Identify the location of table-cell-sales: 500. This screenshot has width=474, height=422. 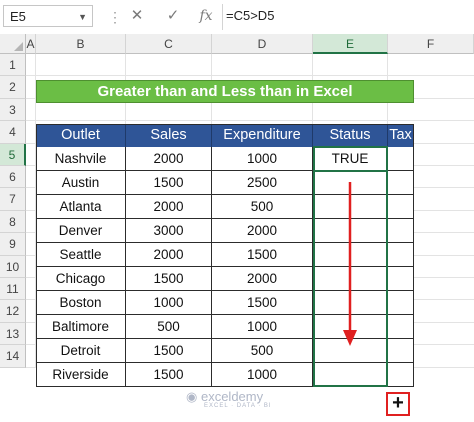
(169, 327).